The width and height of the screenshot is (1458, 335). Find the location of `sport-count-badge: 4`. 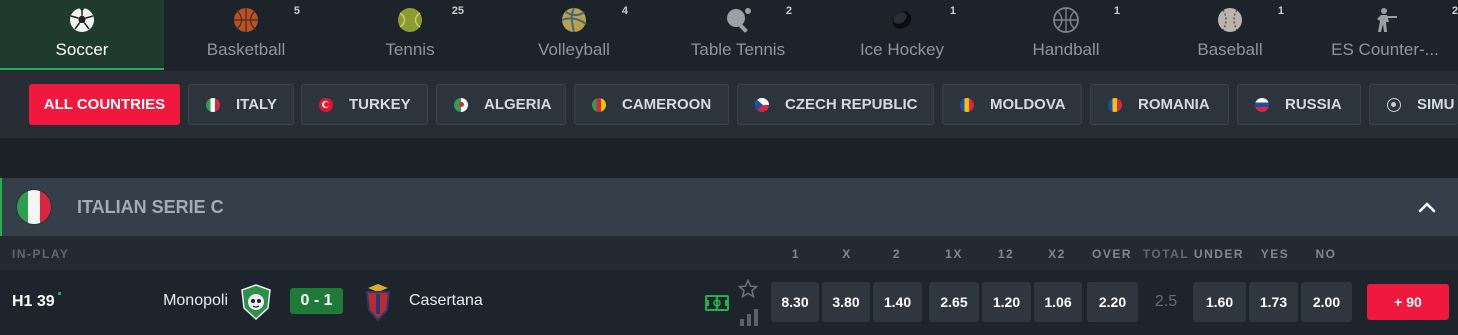

sport-count-badge: 4 is located at coordinates (624, 11).